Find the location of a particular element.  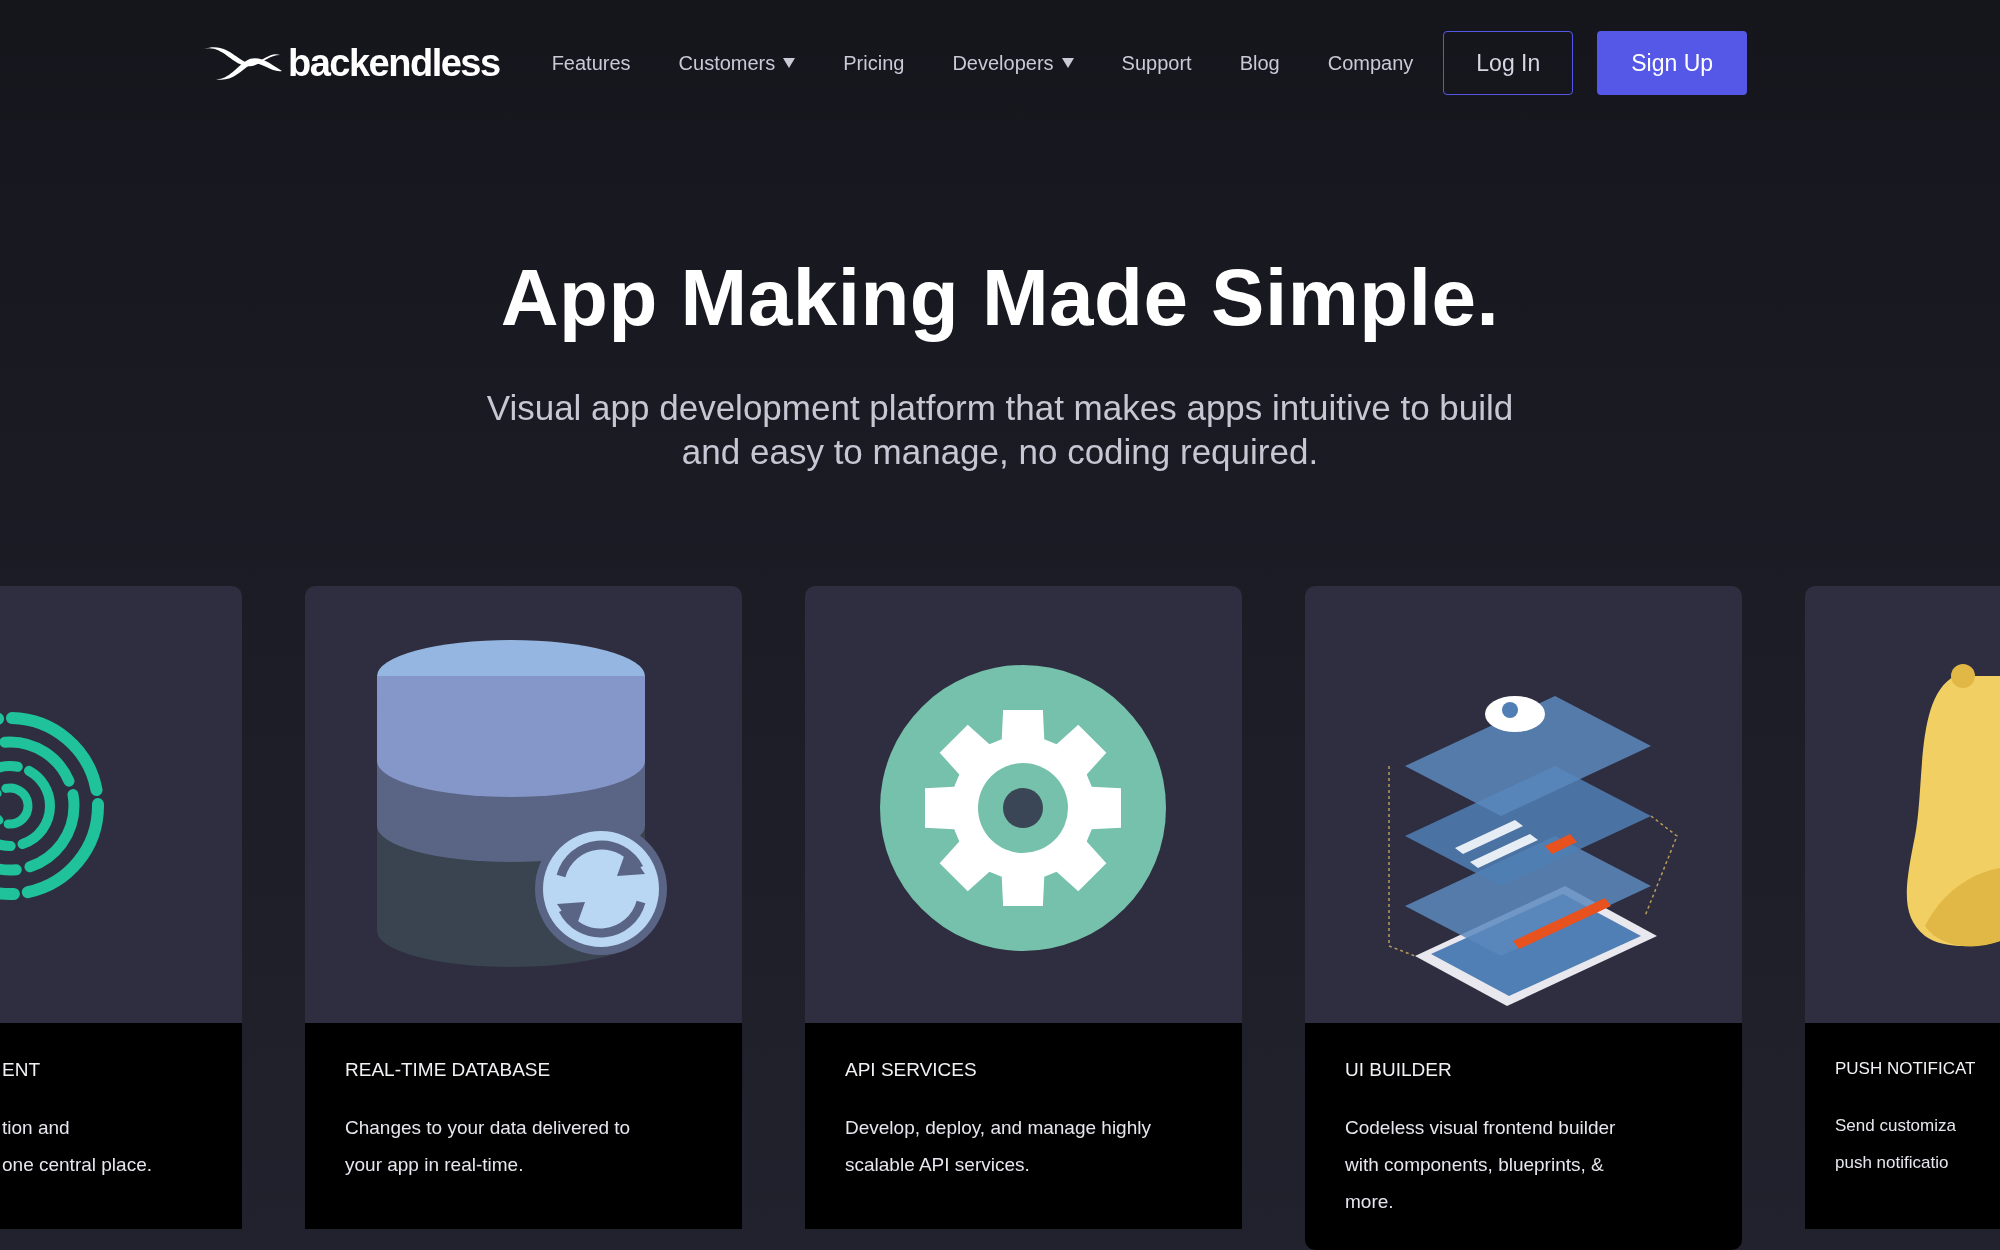

hero-subtitle: Visual app development platform that makes apps intuitive to build and easy to manage, no coding required. is located at coordinates (1000, 430).